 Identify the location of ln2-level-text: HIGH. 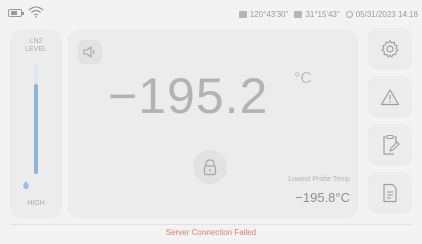
(36, 203).